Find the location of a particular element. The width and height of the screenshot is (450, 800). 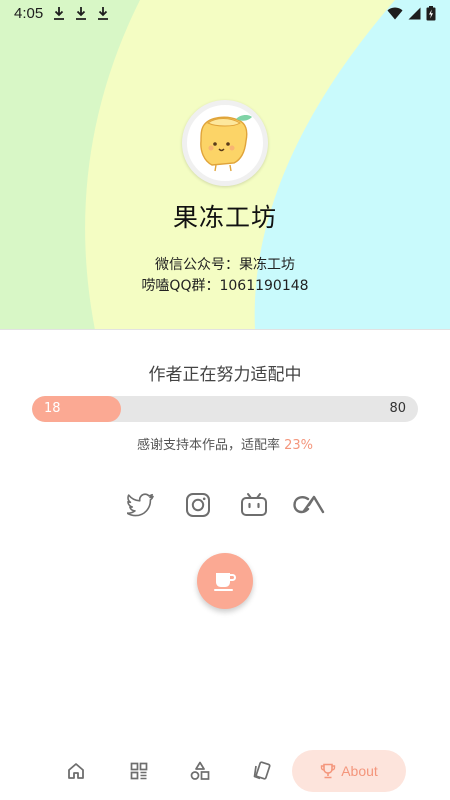

donate-coffee-button is located at coordinates (225, 581).